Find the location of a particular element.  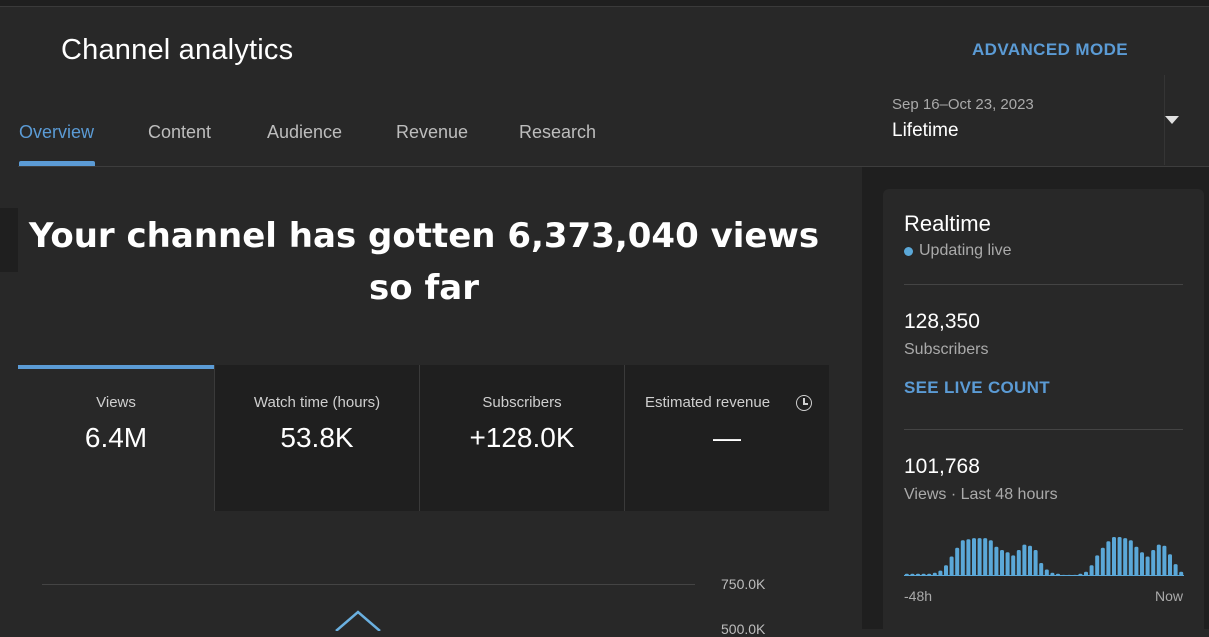

realtime-axis-start: -48h is located at coordinates (918, 596).